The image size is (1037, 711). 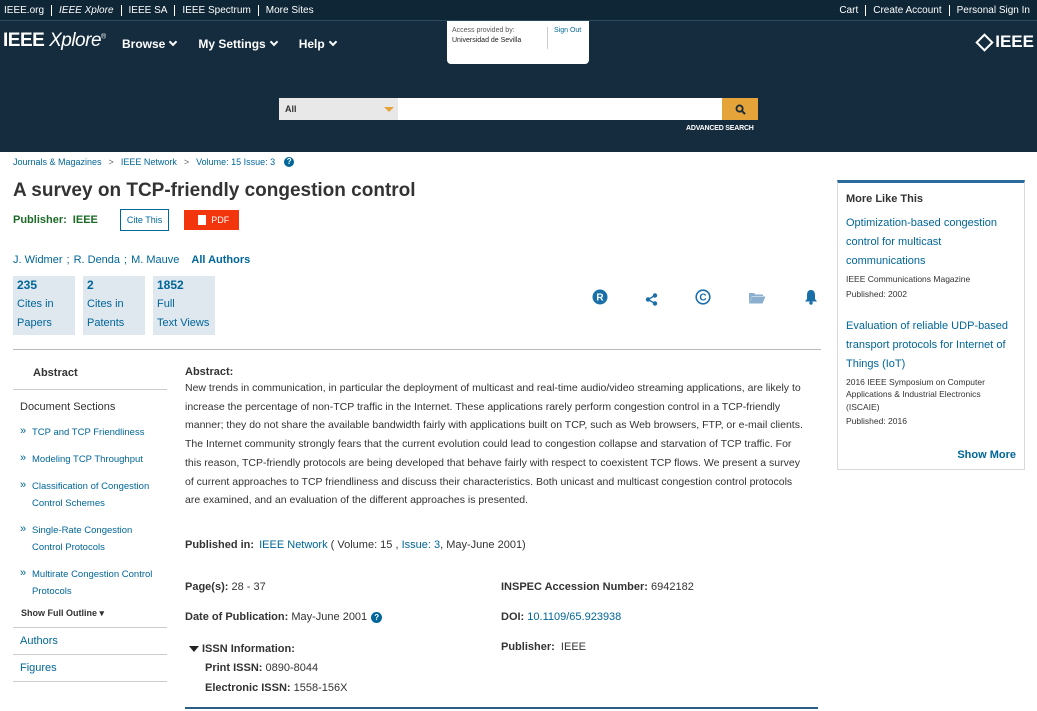 What do you see at coordinates (560, 109) in the screenshot?
I see `search-input` at bounding box center [560, 109].